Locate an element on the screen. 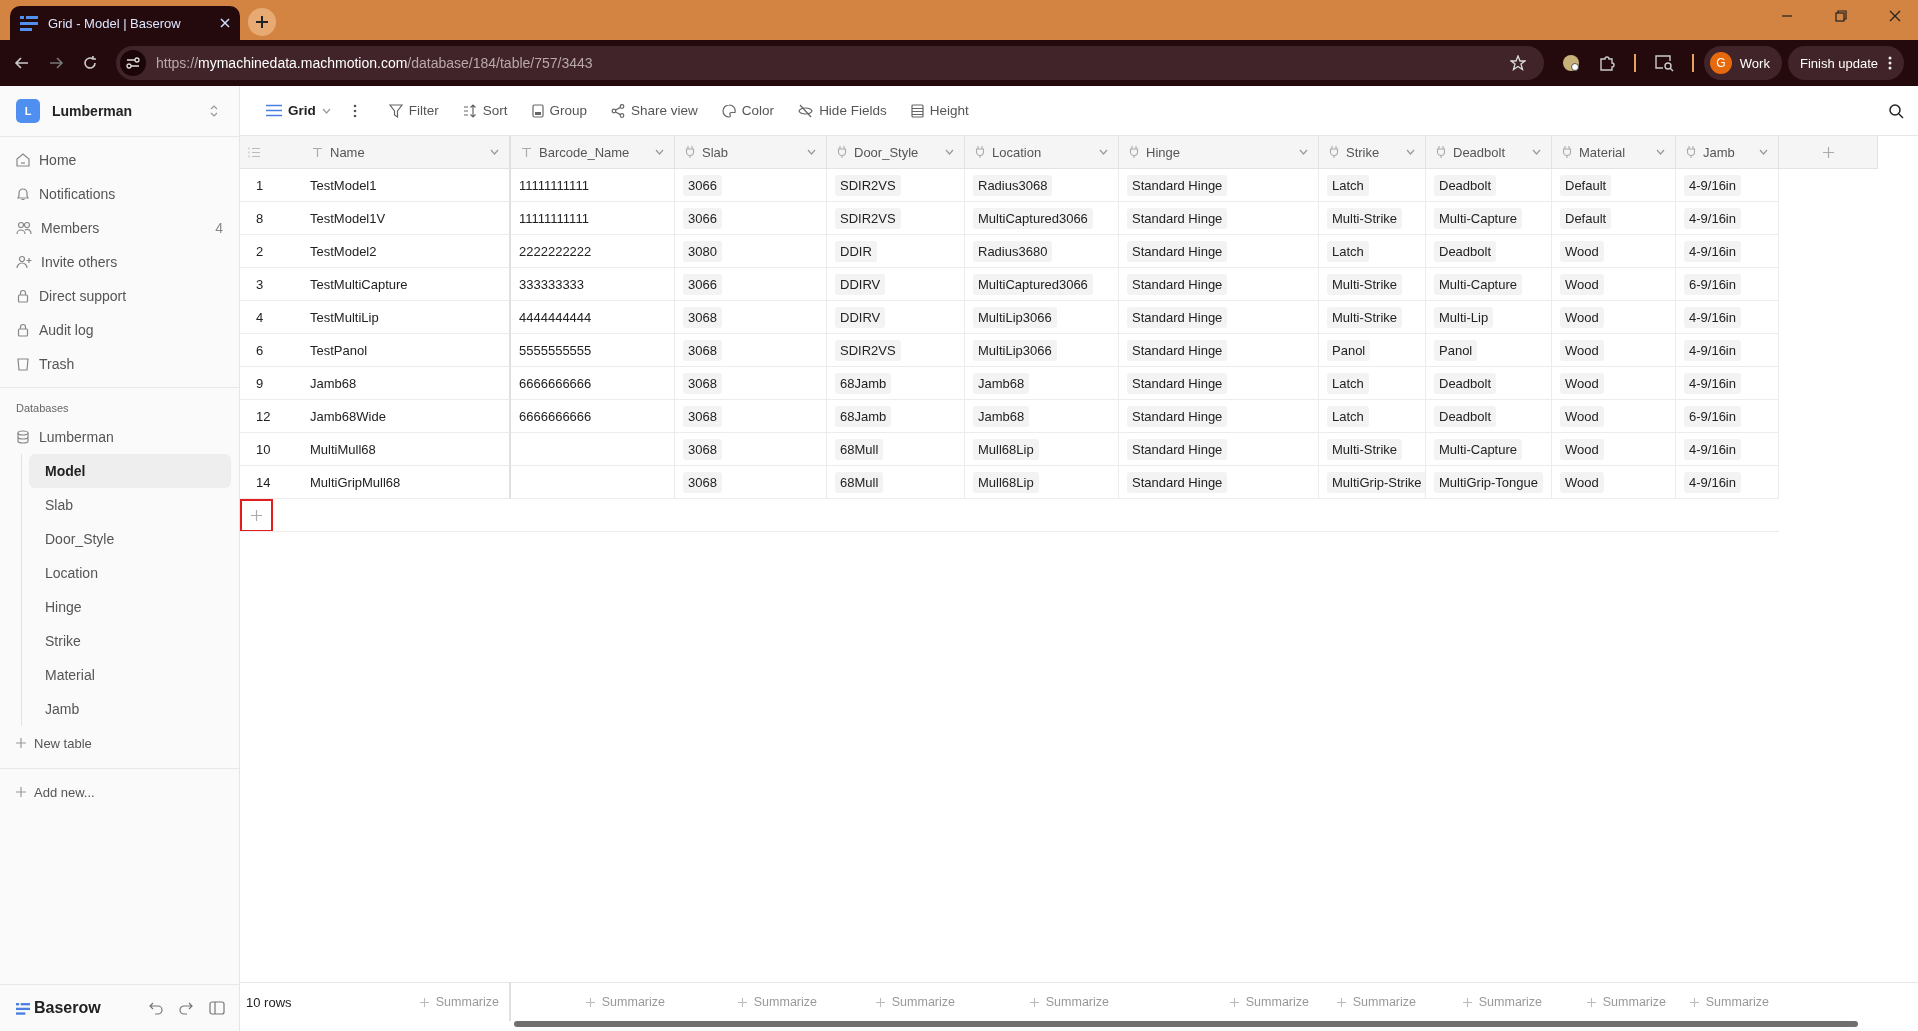  table-item: Door_Style is located at coordinates (130, 539).